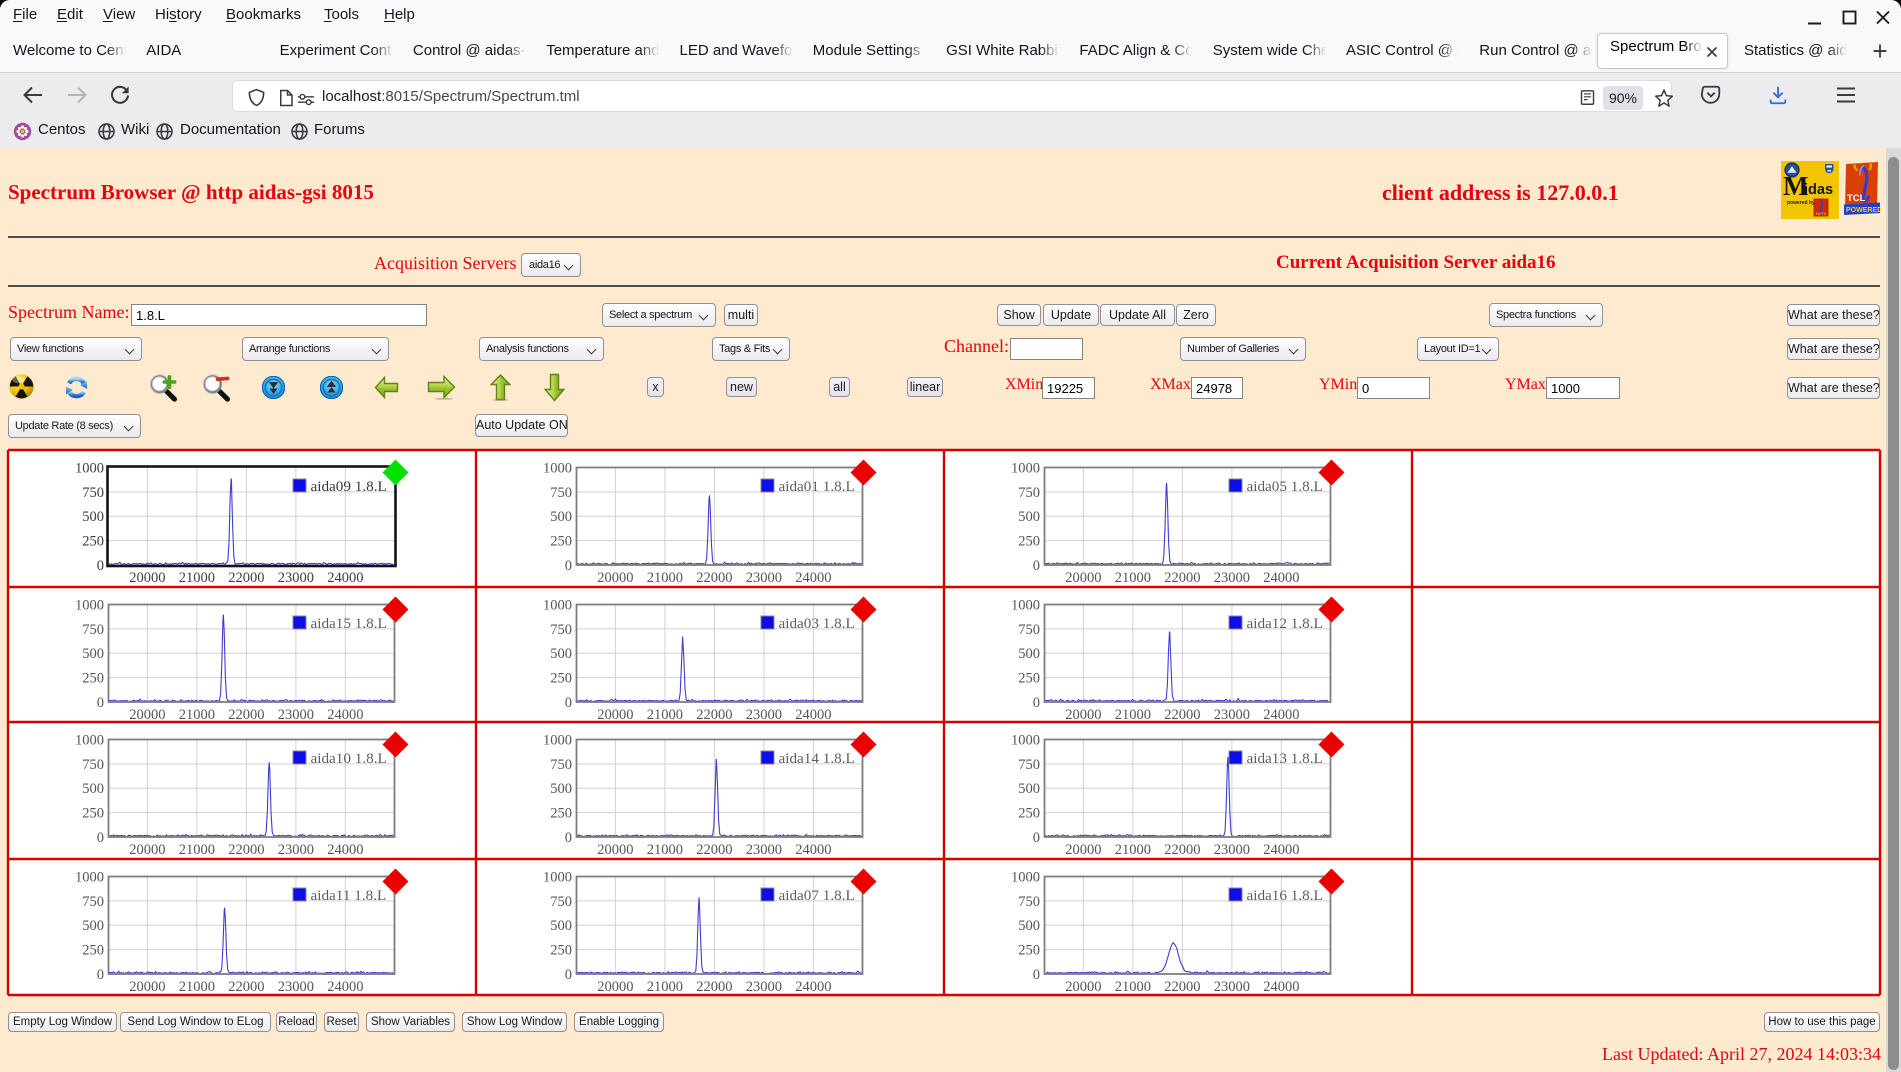  I want to click on svg-text: aida11 1.8.L, so click(349, 895).